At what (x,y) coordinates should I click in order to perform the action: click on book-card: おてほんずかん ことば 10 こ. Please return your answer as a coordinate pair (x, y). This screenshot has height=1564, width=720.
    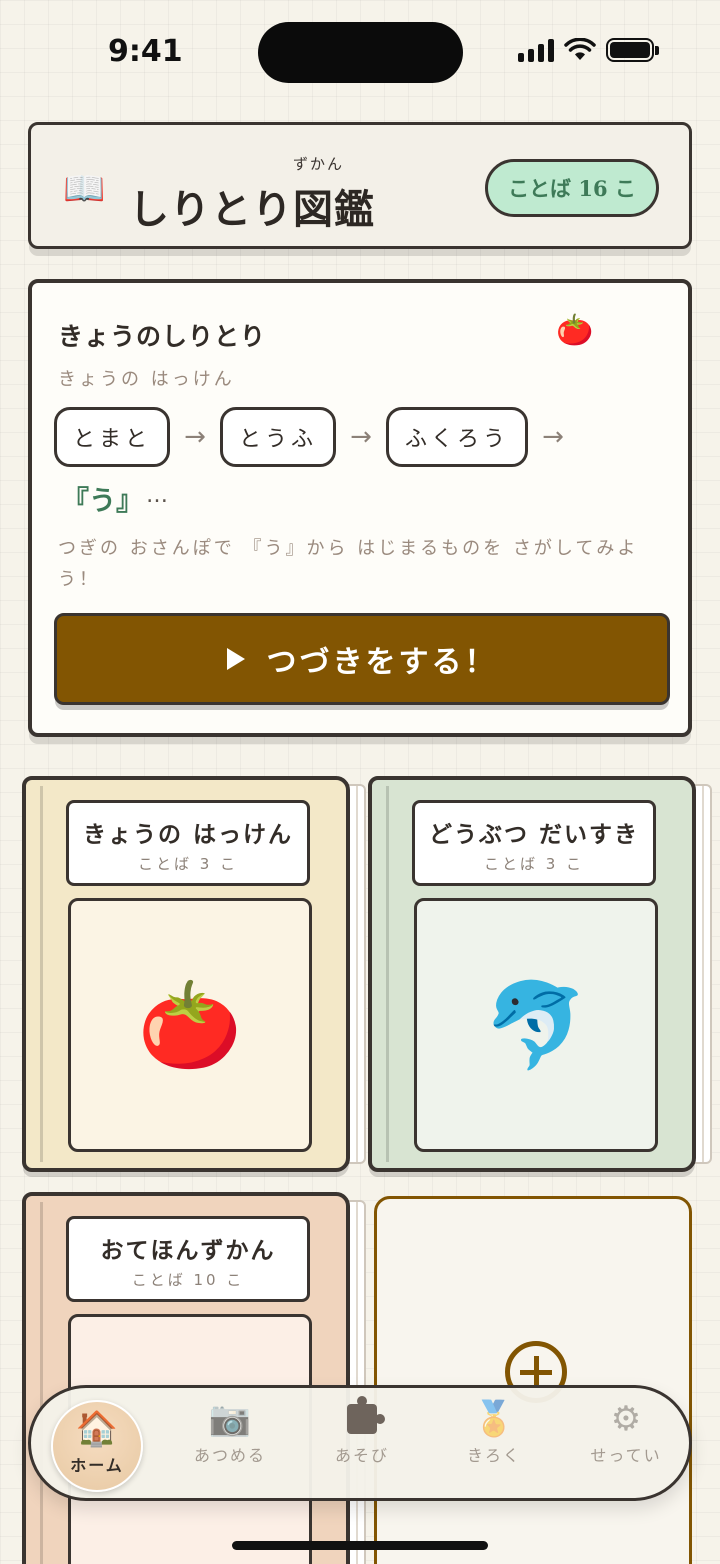
    Looking at the image, I should click on (194, 1378).